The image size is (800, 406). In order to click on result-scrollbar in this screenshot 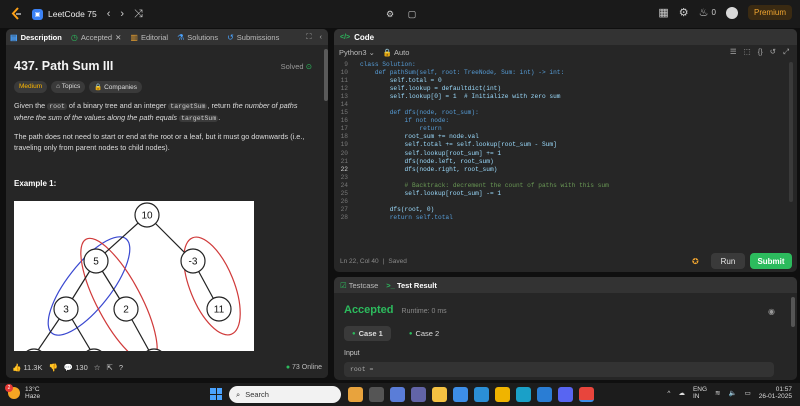, I will do `click(793, 312)`.